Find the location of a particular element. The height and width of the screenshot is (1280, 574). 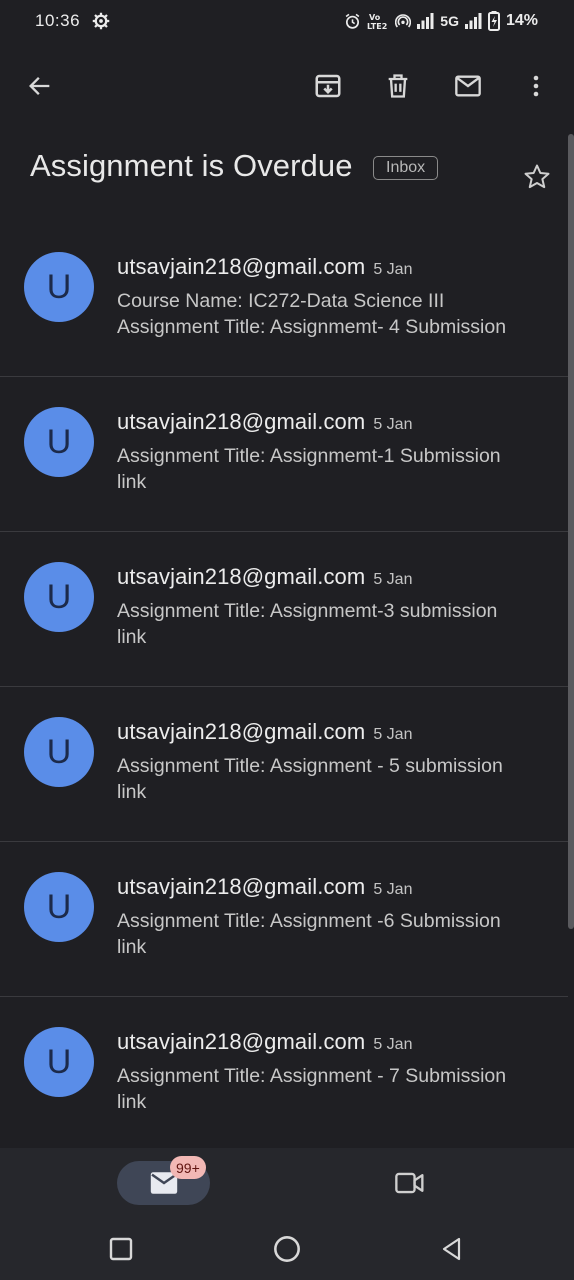

more-options-button is located at coordinates (536, 86).